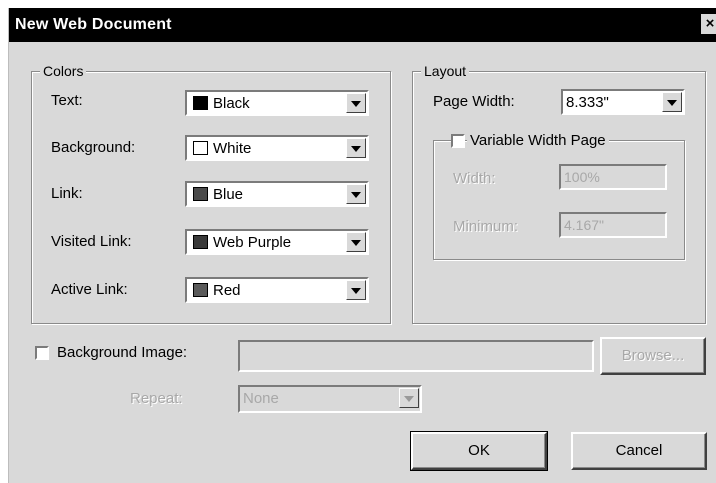 Image resolution: width=716 pixels, height=483 pixels. What do you see at coordinates (362, 25) in the screenshot?
I see `title-bar: New Web Document ×` at bounding box center [362, 25].